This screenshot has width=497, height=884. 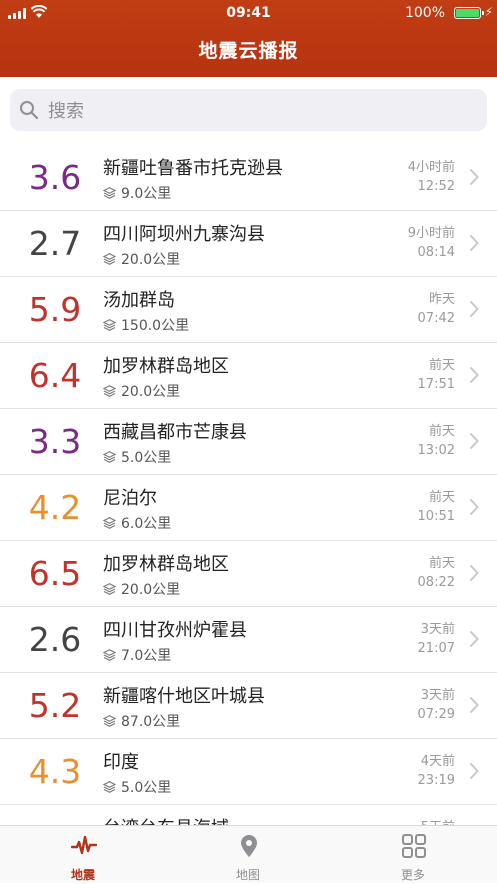 I want to click on timestamp: 前天 08:22, so click(x=436, y=573).